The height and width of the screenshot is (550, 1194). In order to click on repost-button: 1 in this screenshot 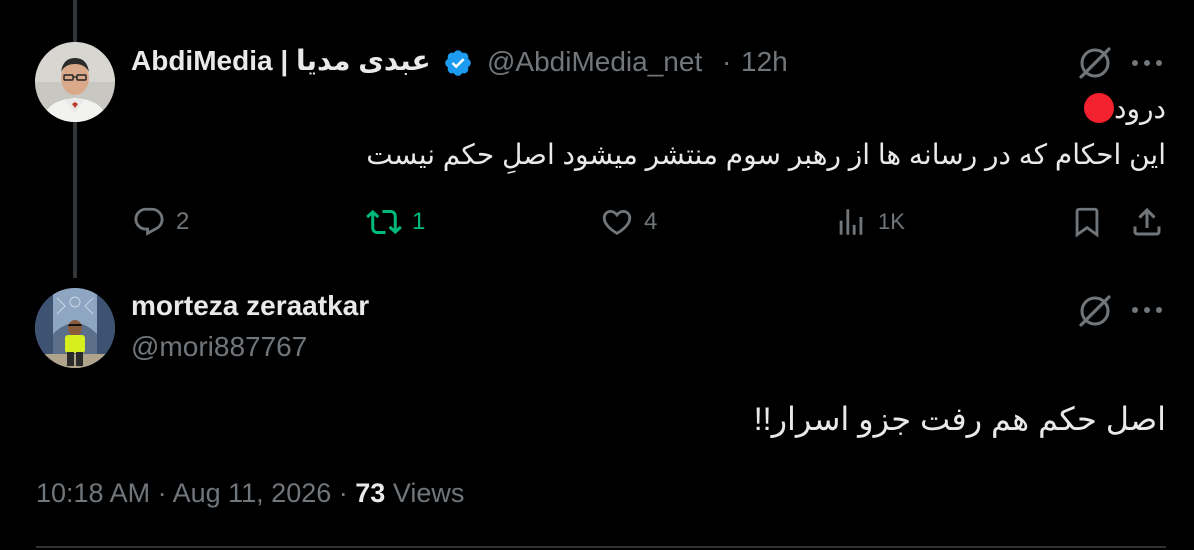, I will do `click(395, 222)`.